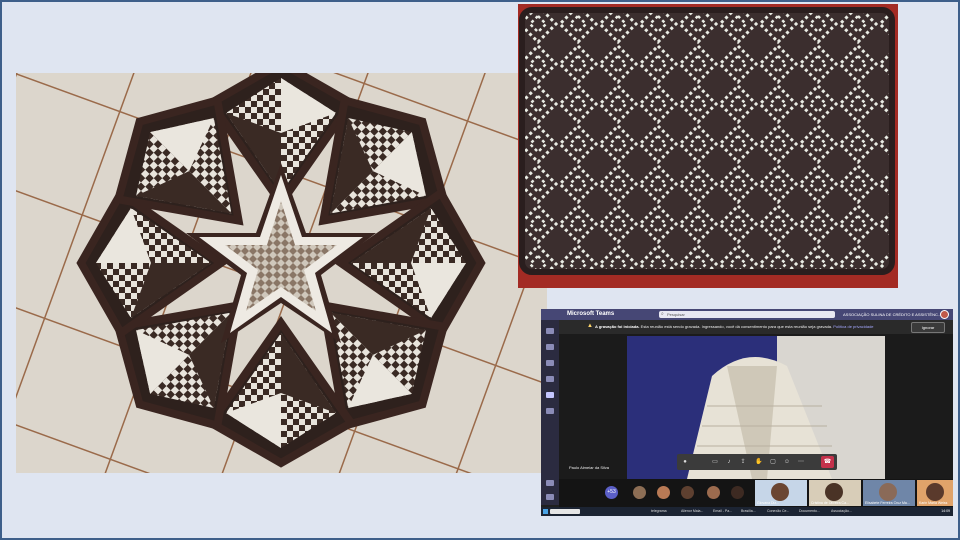 The image size is (960, 540). Describe the element at coordinates (945, 511) in the screenshot. I see `taskbar-clock: 14:09` at that location.